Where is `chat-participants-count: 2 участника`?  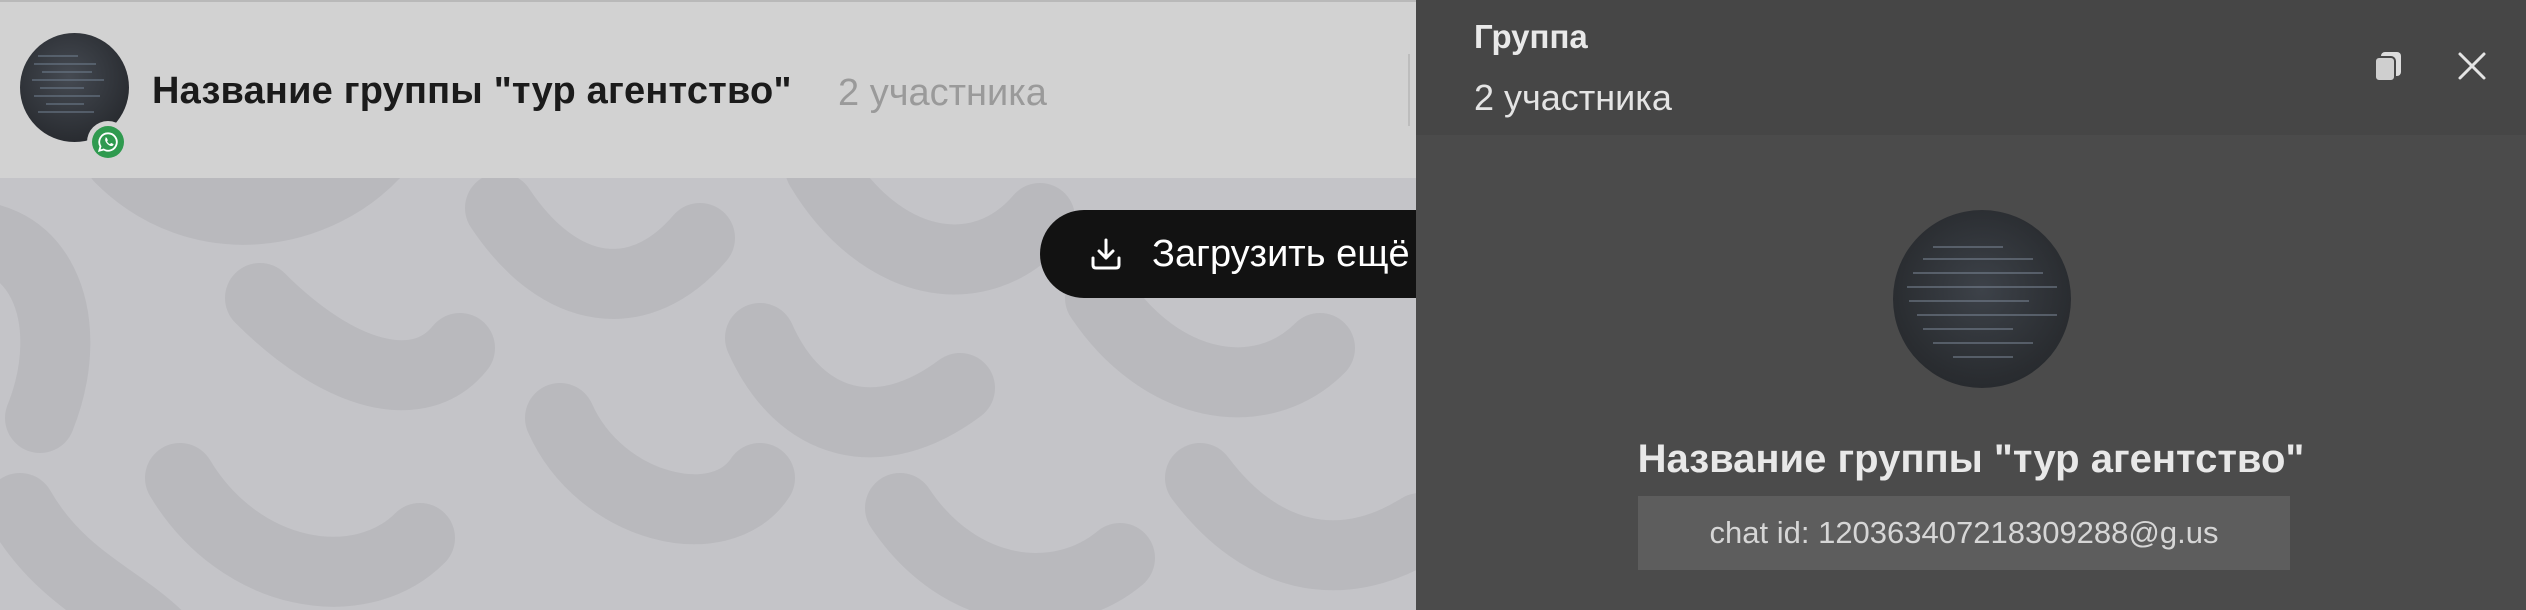
chat-participants-count: 2 участника is located at coordinates (942, 93).